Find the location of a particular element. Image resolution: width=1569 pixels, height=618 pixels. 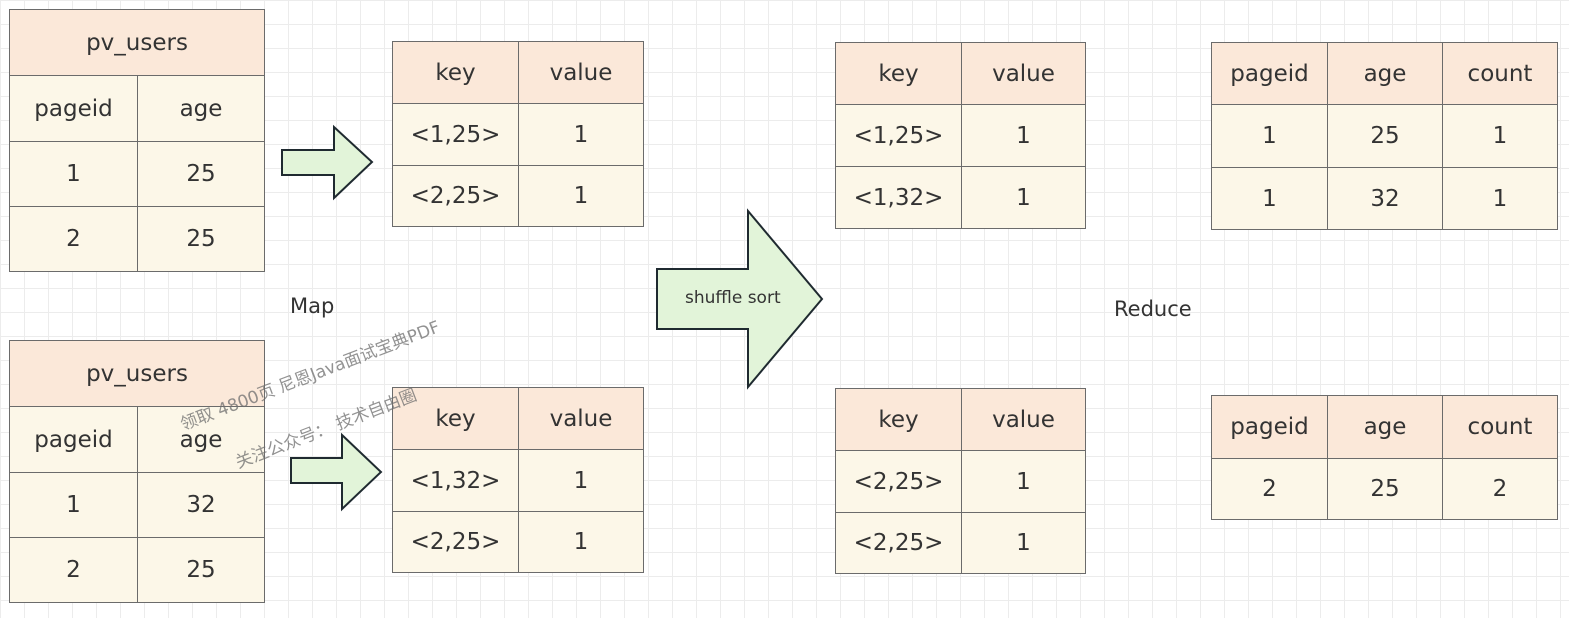

table-row: 2 25 2 is located at coordinates (1384, 489).